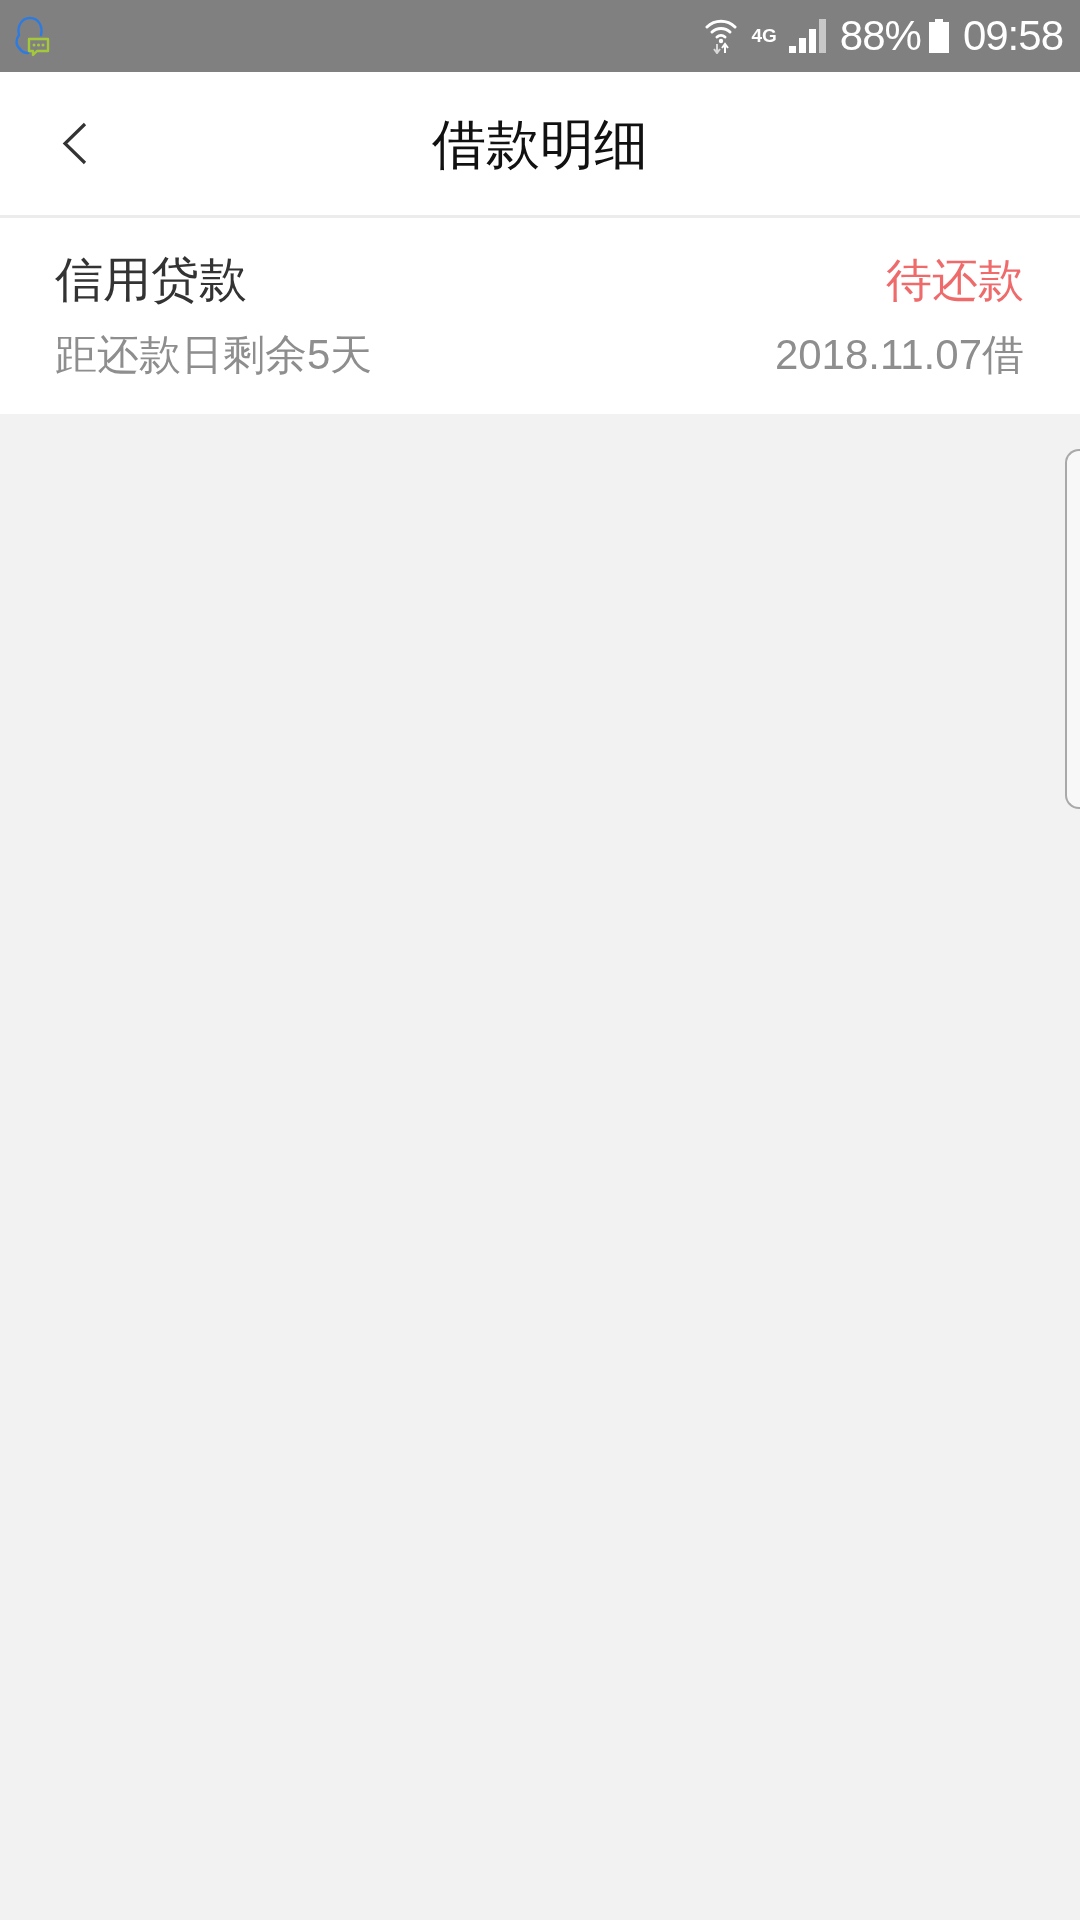  What do you see at coordinates (721, 36) in the screenshot?
I see `wifi-icon` at bounding box center [721, 36].